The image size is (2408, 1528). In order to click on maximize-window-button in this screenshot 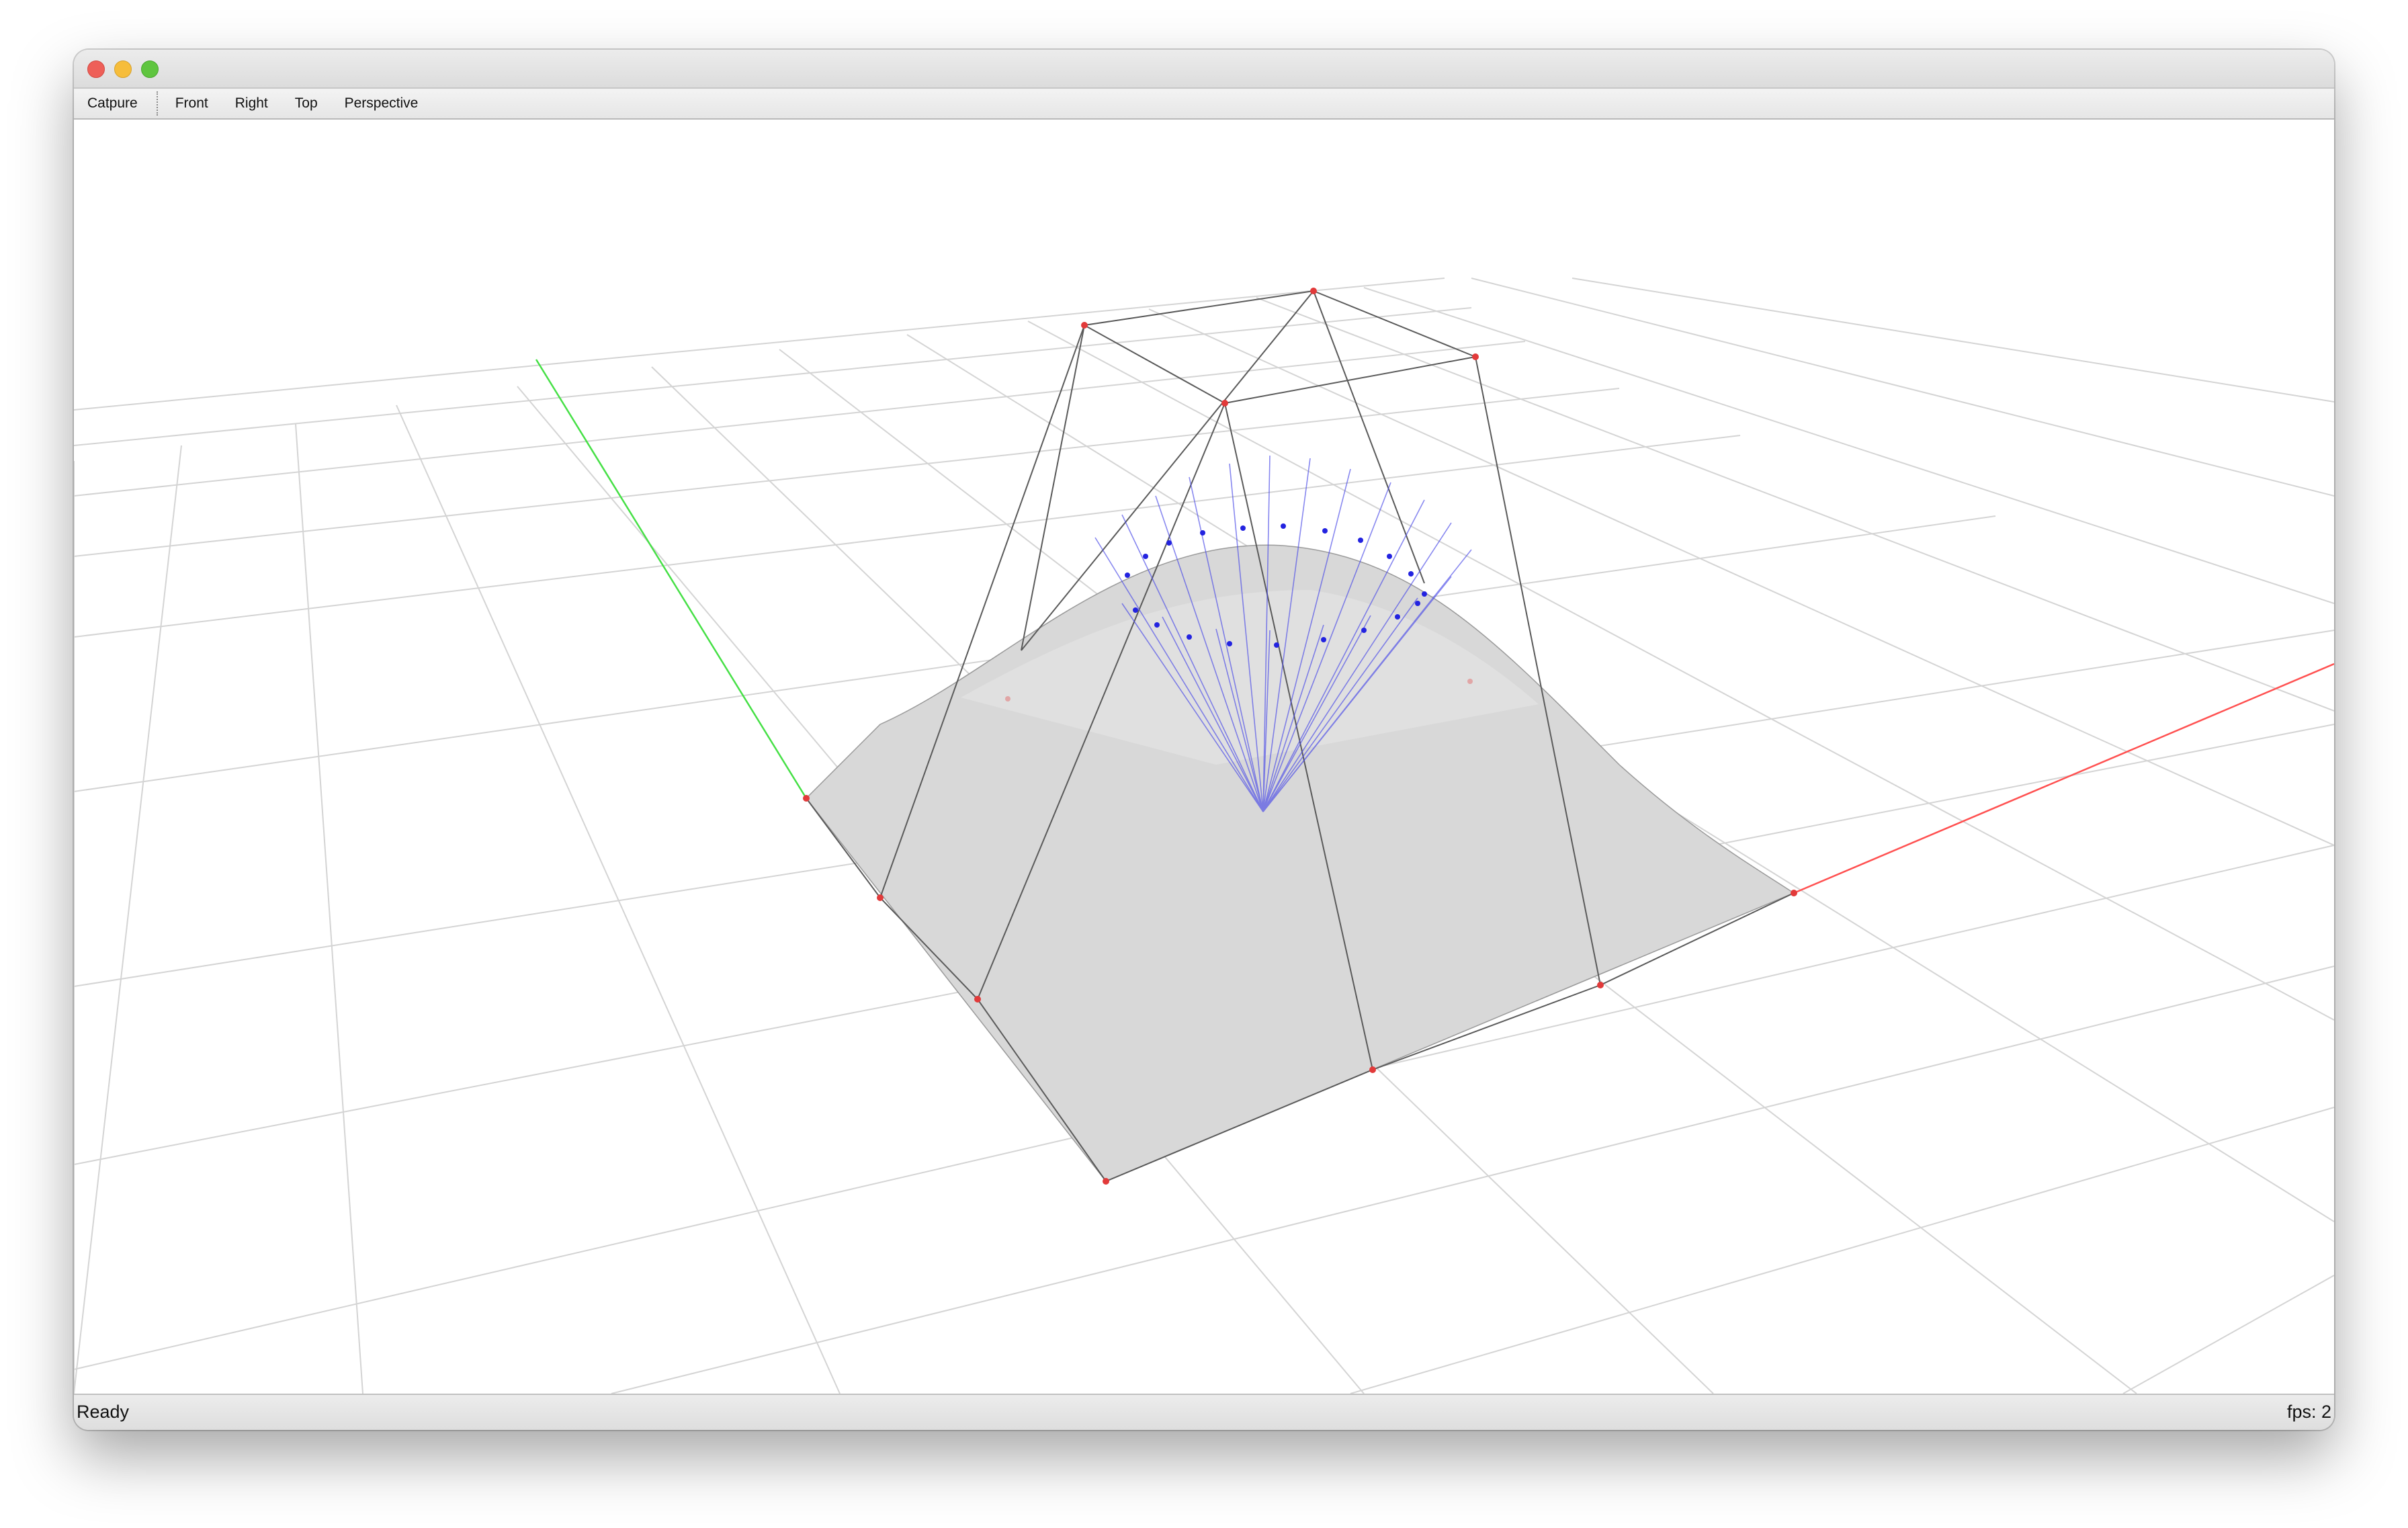, I will do `click(150, 69)`.